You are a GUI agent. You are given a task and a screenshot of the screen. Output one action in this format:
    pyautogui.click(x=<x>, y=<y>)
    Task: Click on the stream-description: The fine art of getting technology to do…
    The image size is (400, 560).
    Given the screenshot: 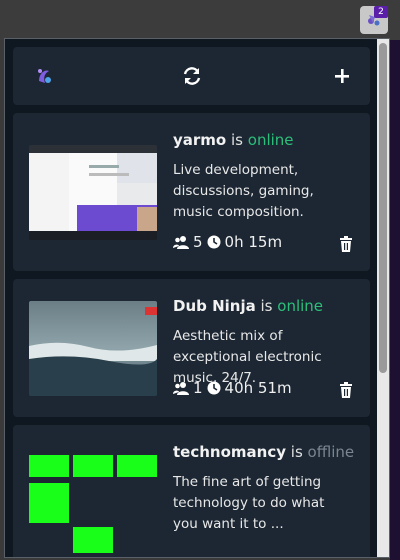 What is the action you would take?
    pyautogui.click(x=249, y=503)
    